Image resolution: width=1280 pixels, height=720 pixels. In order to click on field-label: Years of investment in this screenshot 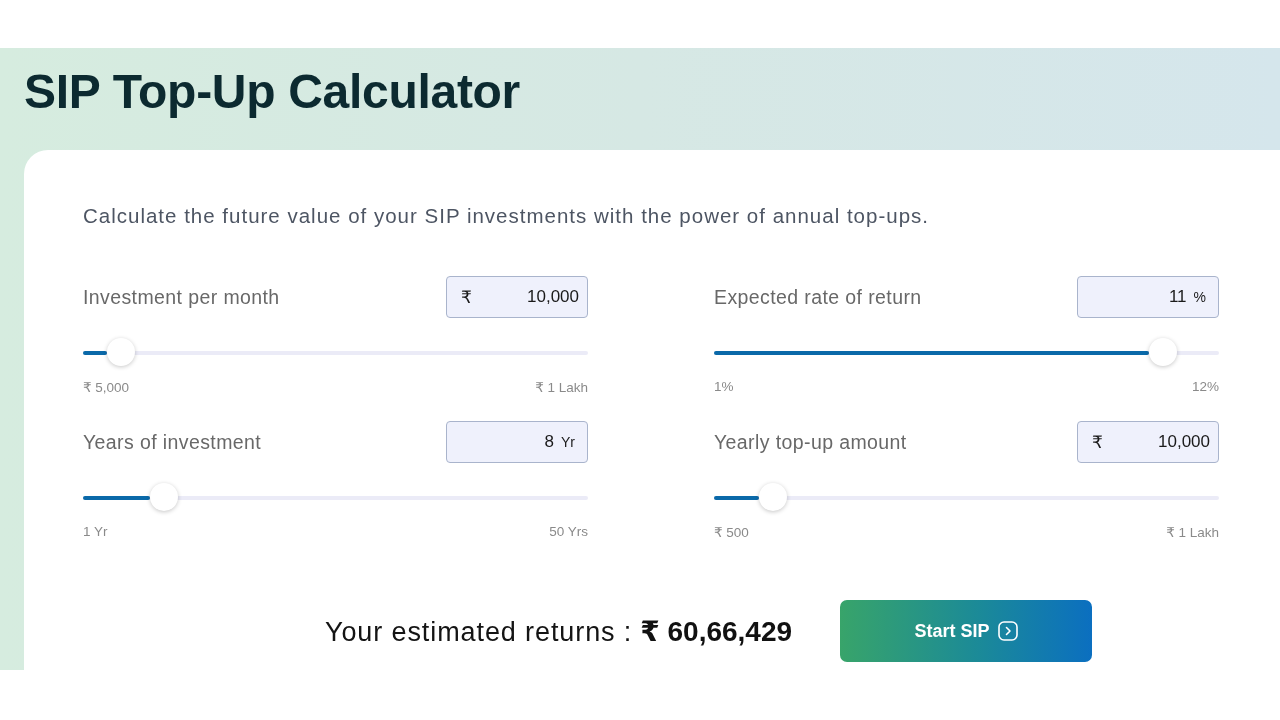, I will do `click(172, 442)`.